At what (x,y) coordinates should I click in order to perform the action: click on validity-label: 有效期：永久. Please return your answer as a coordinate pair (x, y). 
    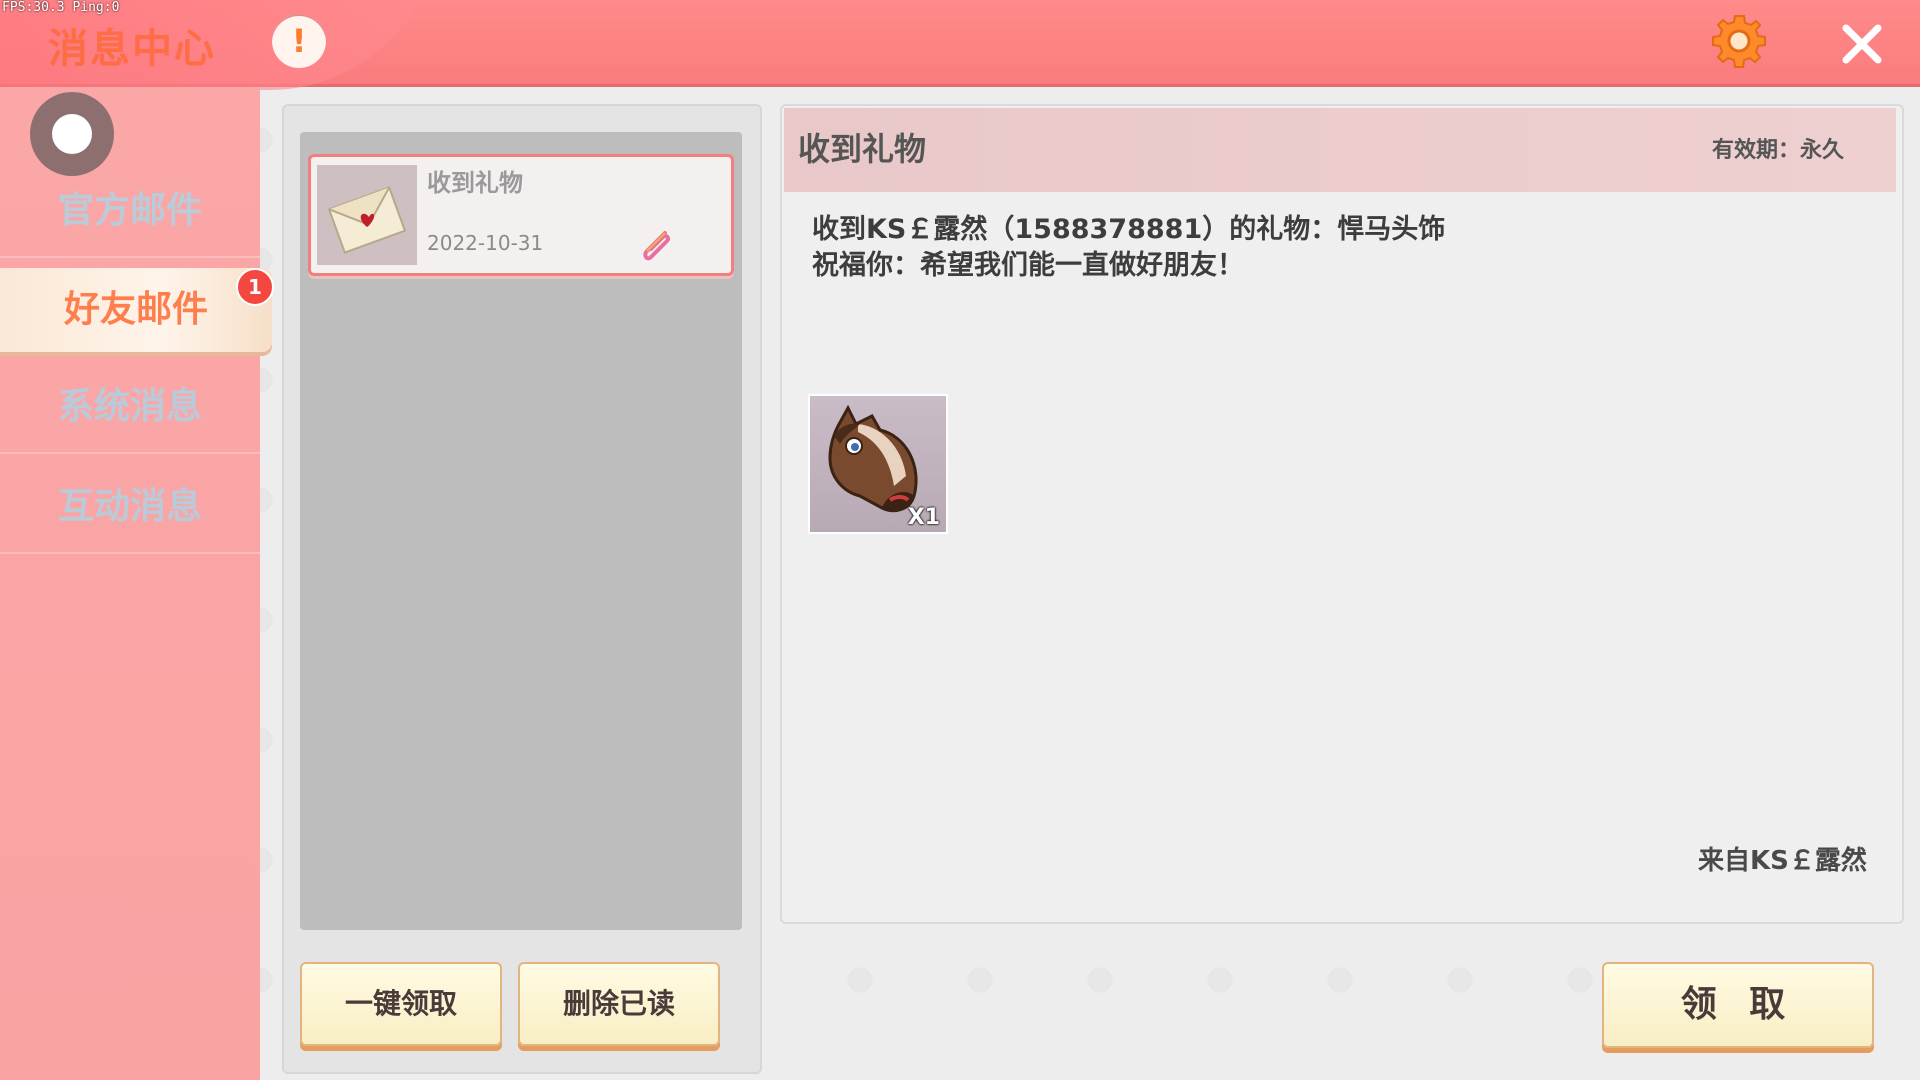
    Looking at the image, I should click on (1778, 150).